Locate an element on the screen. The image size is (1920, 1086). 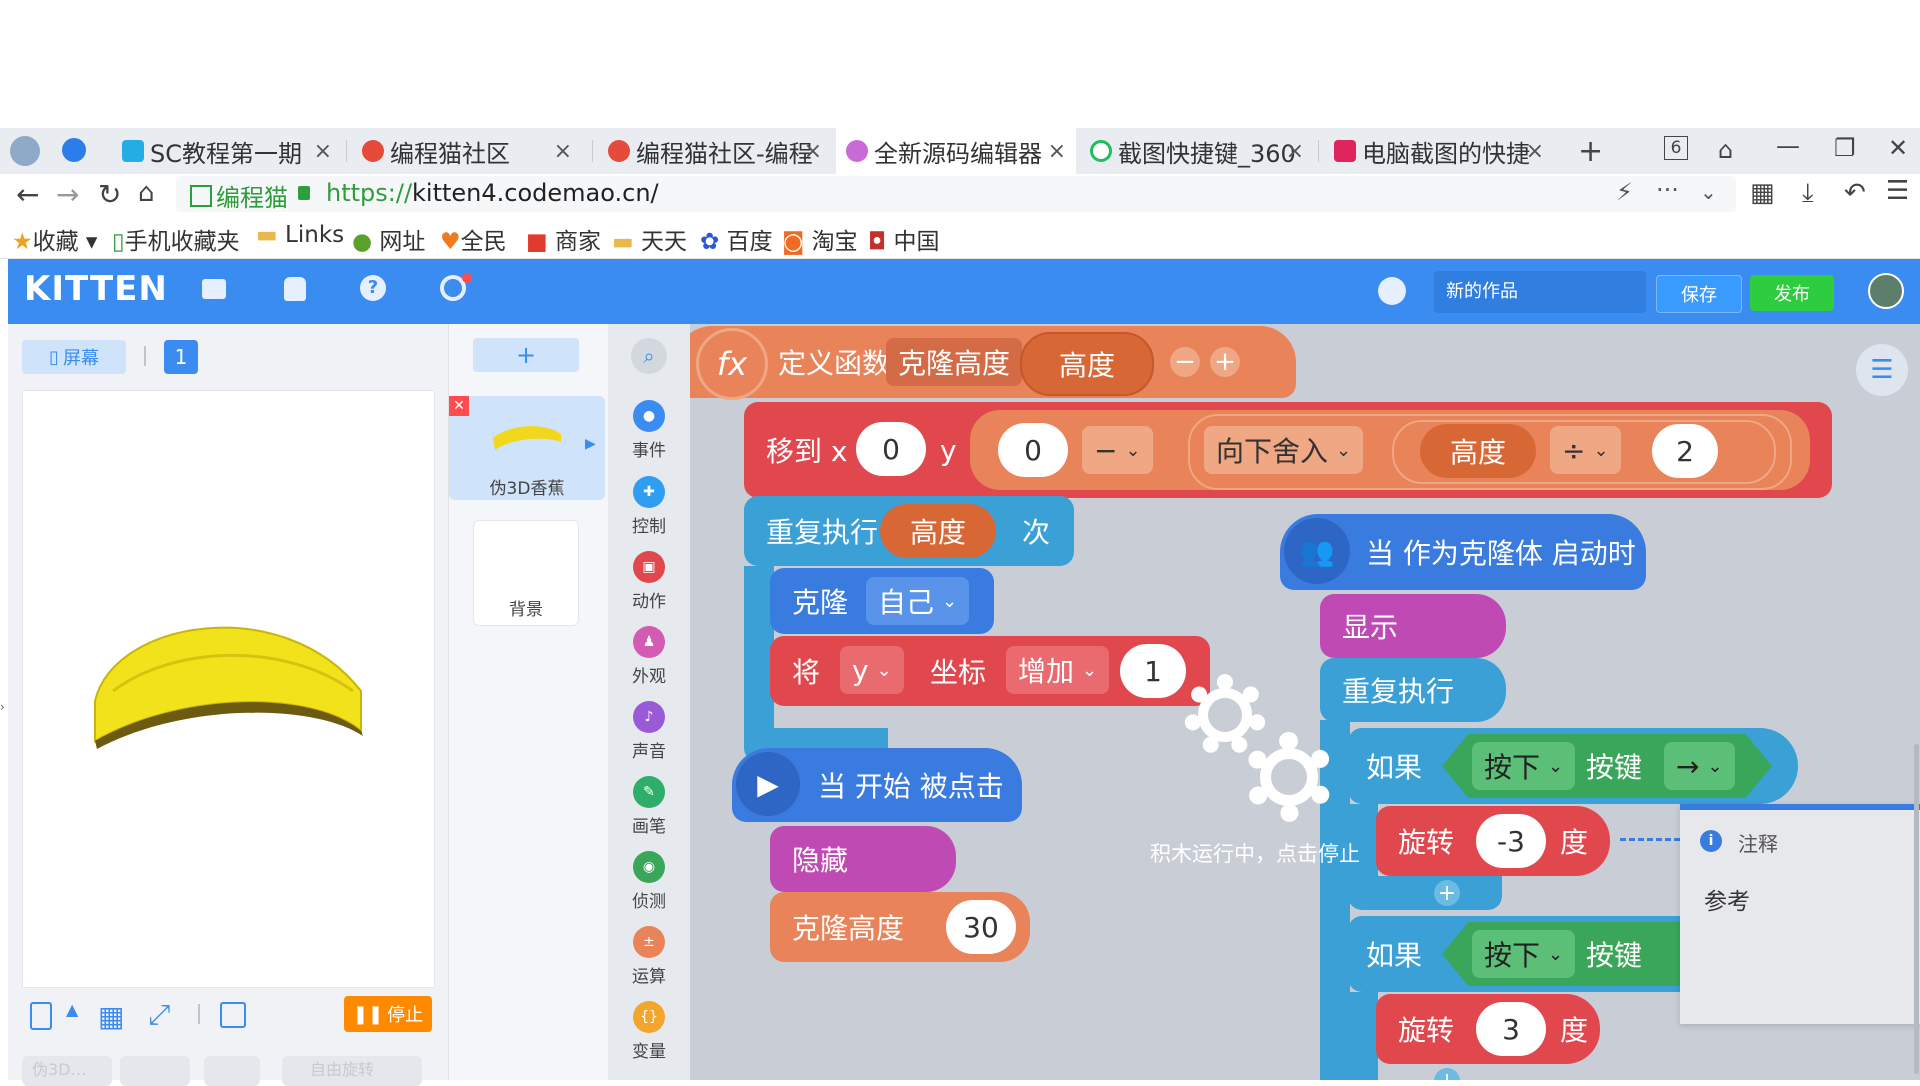
change-coordinate-block: 将 y ⌄ 坐标 增加 ⌄ 1 is located at coordinates (990, 671).